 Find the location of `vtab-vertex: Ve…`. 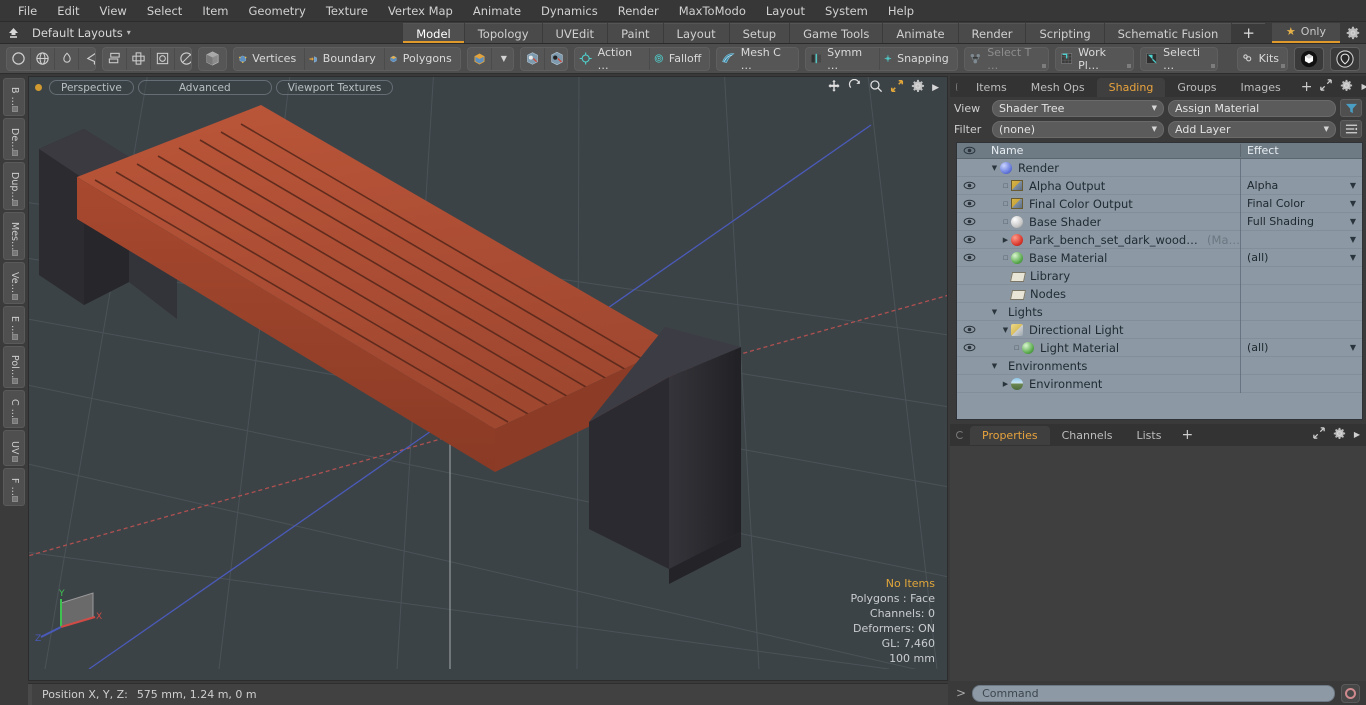

vtab-vertex: Ve… is located at coordinates (14, 283).